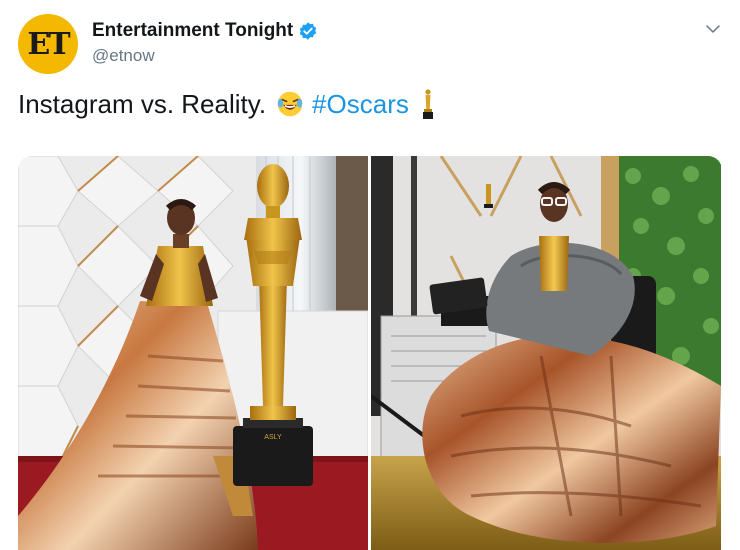  Describe the element at coordinates (290, 104) in the screenshot. I see `laughing-tears-emoji-icon` at that location.